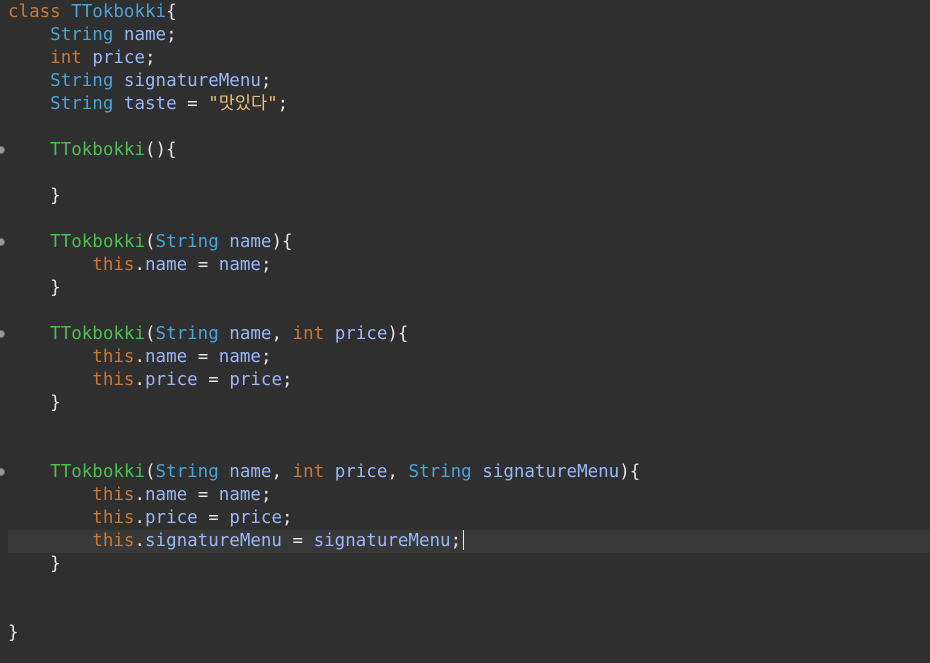 This screenshot has width=930, height=663. What do you see at coordinates (171, 12) in the screenshot?
I see `token-punct: {` at bounding box center [171, 12].